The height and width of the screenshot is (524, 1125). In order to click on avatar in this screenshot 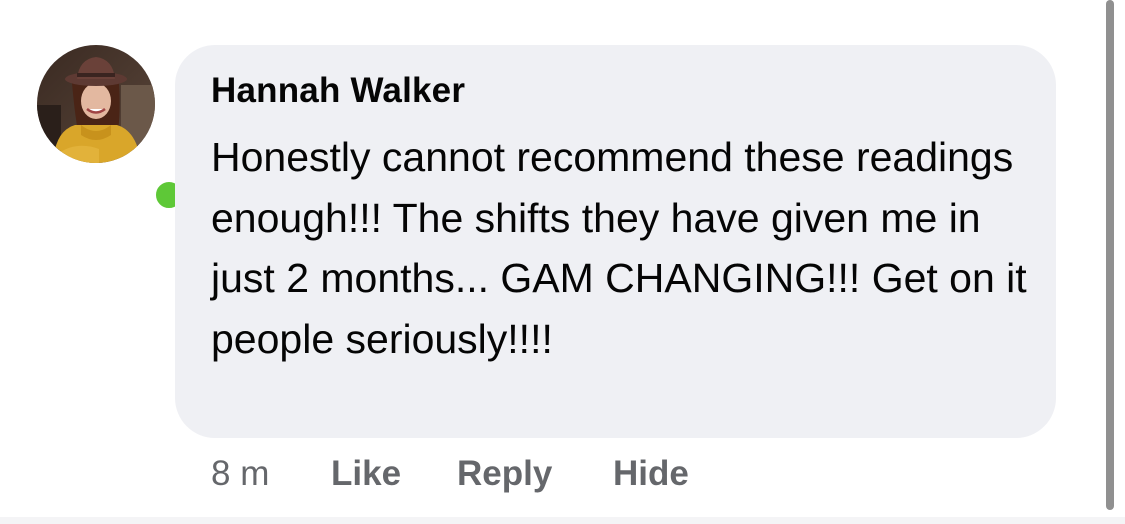, I will do `click(112, 129)`.